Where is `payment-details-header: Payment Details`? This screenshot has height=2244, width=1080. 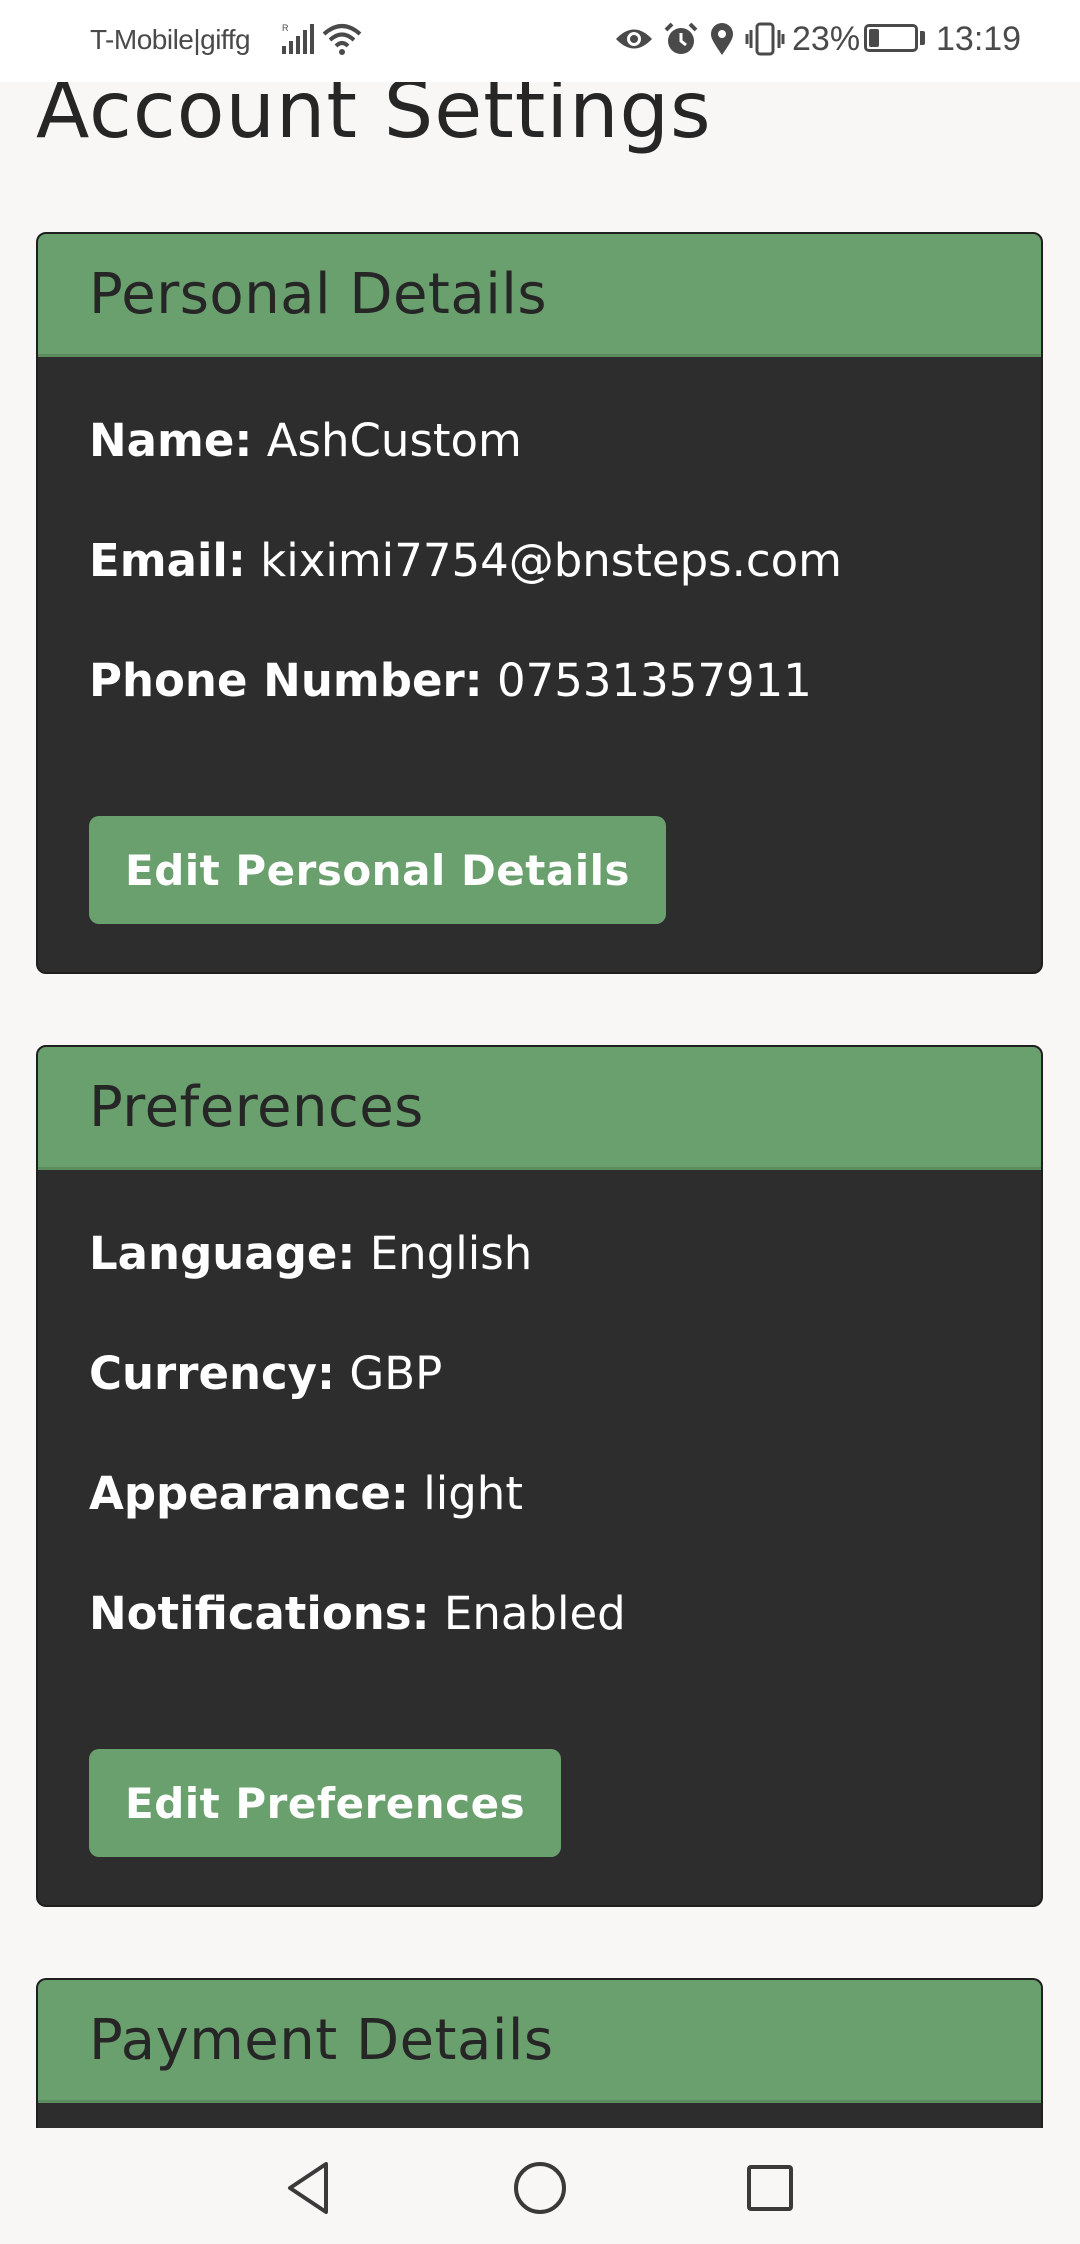 payment-details-header: Payment Details is located at coordinates (539, 2041).